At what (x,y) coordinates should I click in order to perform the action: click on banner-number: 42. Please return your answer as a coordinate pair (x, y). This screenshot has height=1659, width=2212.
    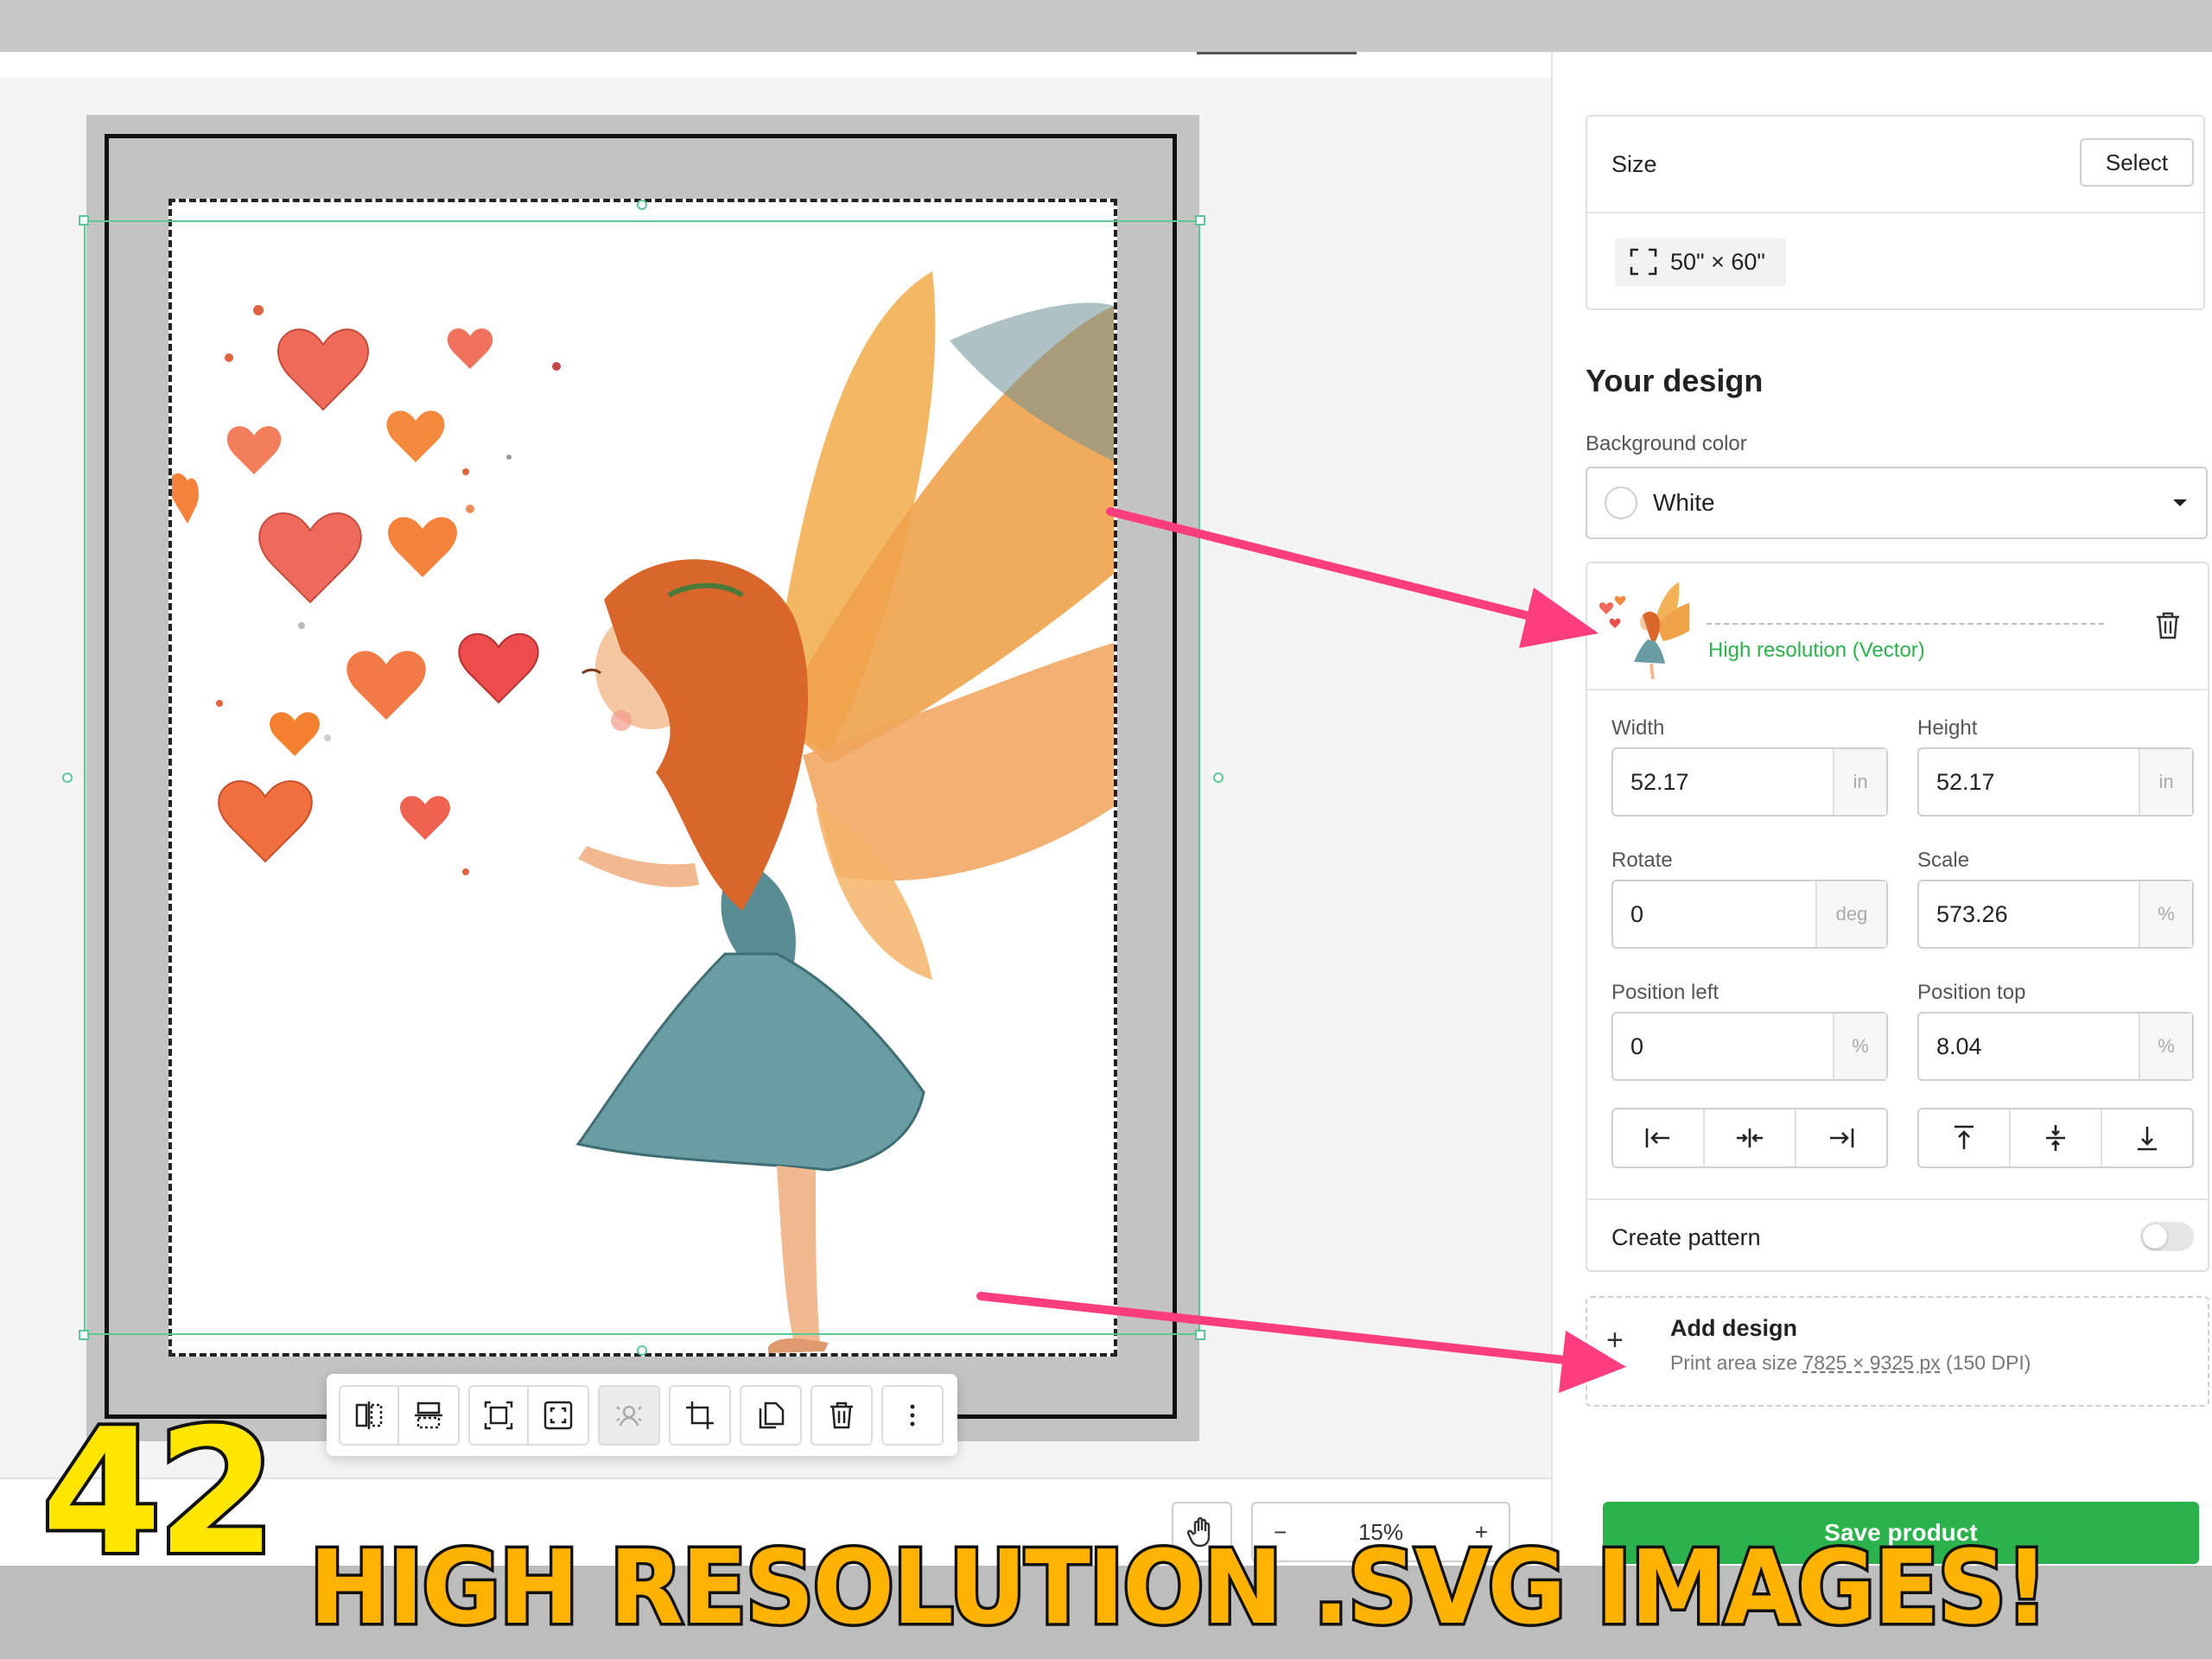
    Looking at the image, I should click on (159, 1492).